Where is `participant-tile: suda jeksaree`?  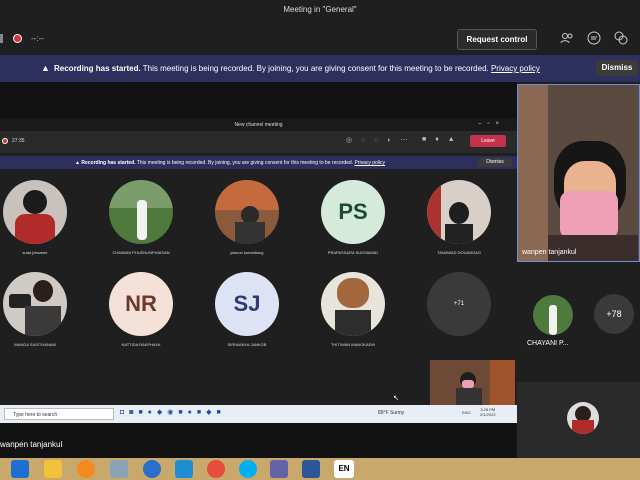 participant-tile: suda jeksaree is located at coordinates (35, 217).